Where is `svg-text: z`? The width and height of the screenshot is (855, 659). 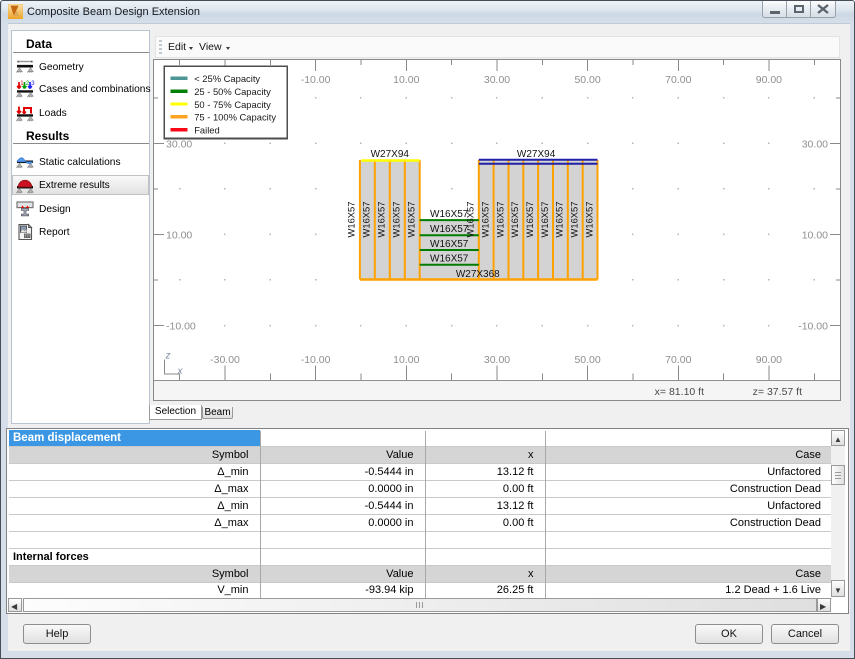 svg-text: z is located at coordinates (168, 355).